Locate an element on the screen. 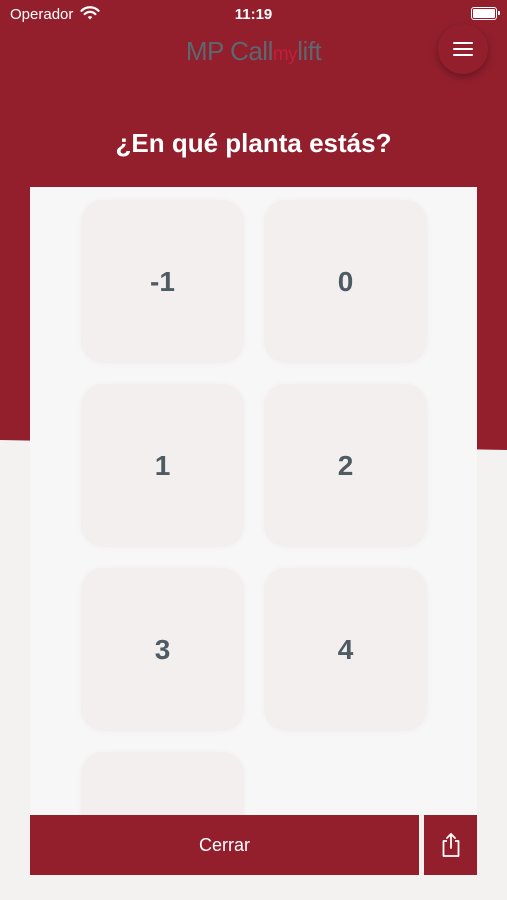 This screenshot has height=900, width=507. status-time: 11:19 is located at coordinates (253, 14).